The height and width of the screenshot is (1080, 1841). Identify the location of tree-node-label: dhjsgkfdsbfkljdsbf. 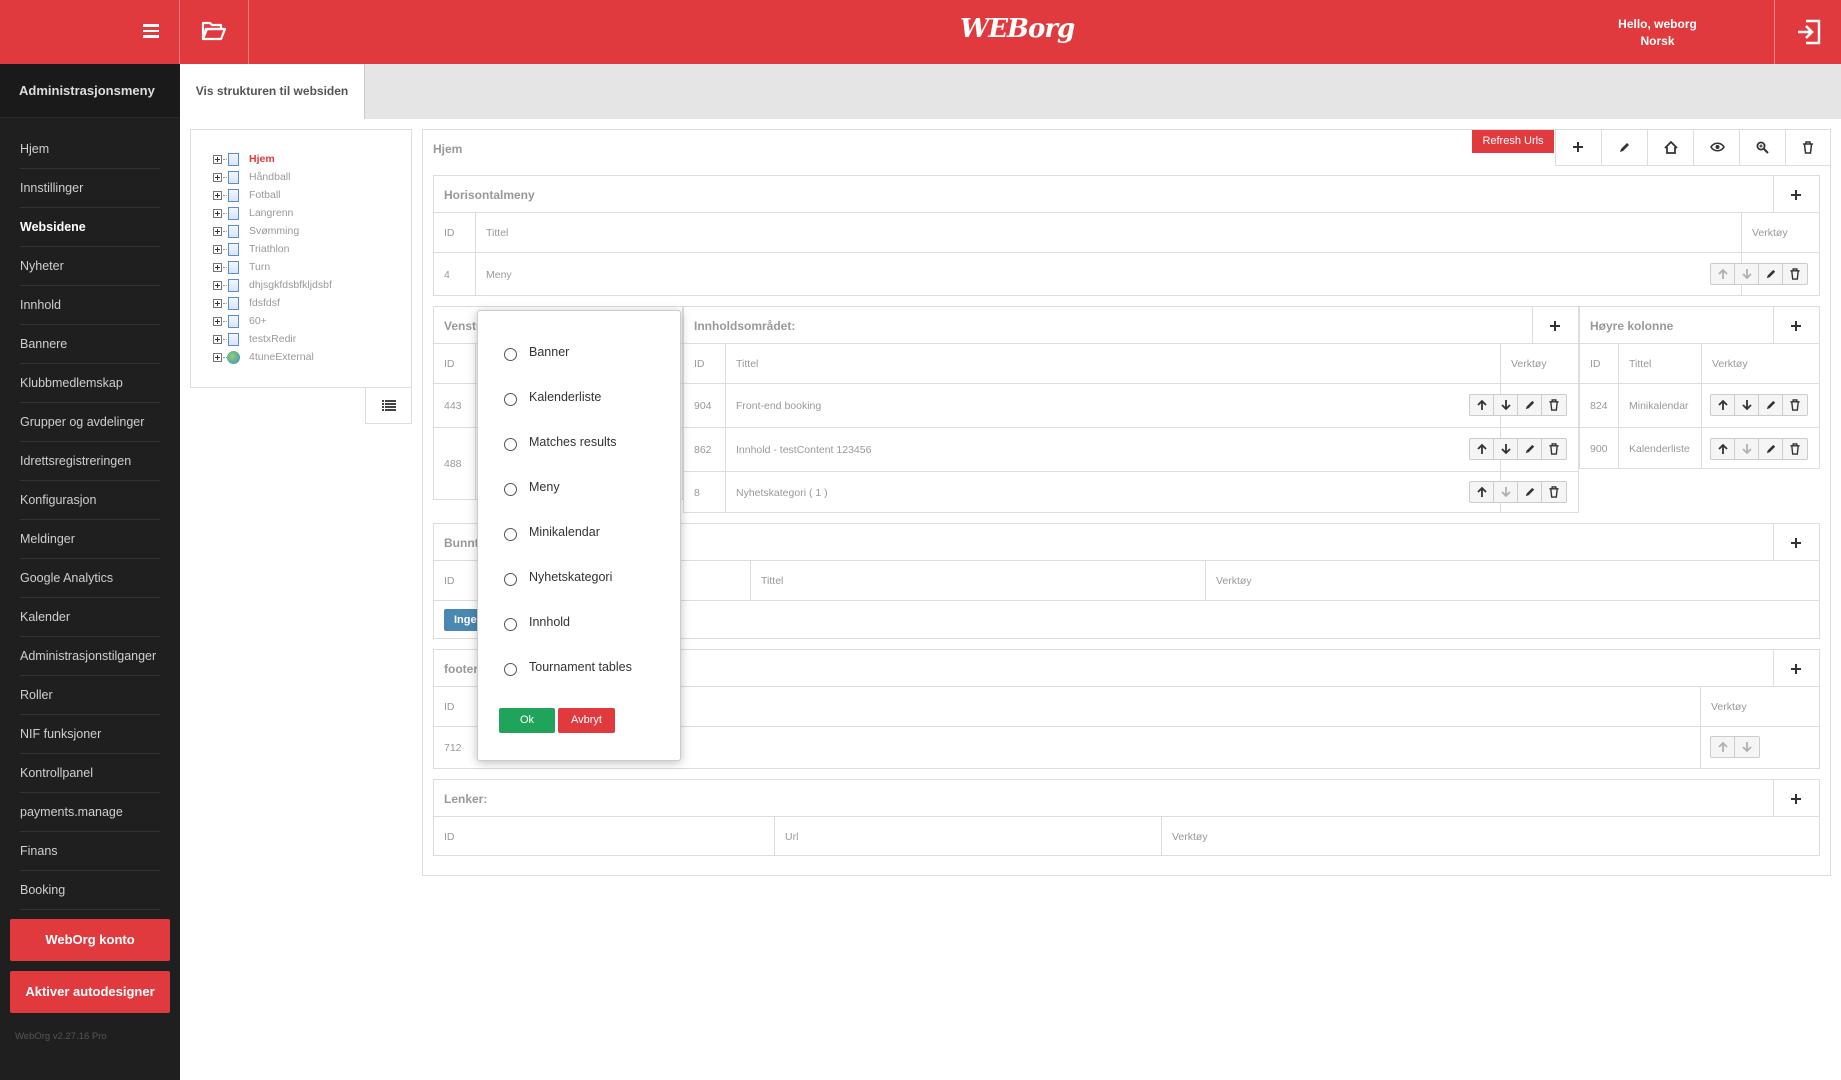
(290, 285).